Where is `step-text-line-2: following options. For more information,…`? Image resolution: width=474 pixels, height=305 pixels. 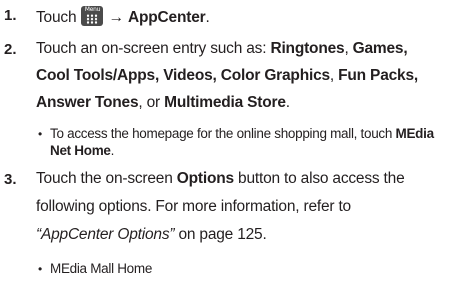 step-text-line-2: following options. For more information,… is located at coordinates (193, 206).